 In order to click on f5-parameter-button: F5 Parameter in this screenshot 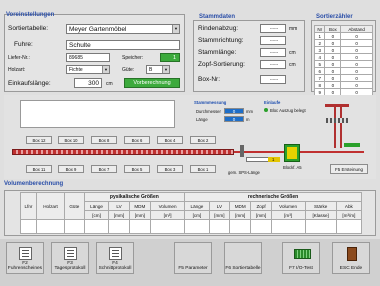, I will do `click(193, 258)`.